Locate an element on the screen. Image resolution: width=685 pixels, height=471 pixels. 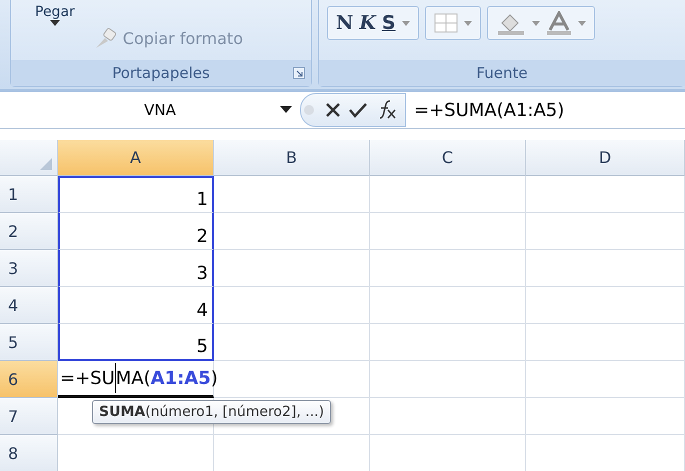
table-cell: 5 is located at coordinates (136, 342).